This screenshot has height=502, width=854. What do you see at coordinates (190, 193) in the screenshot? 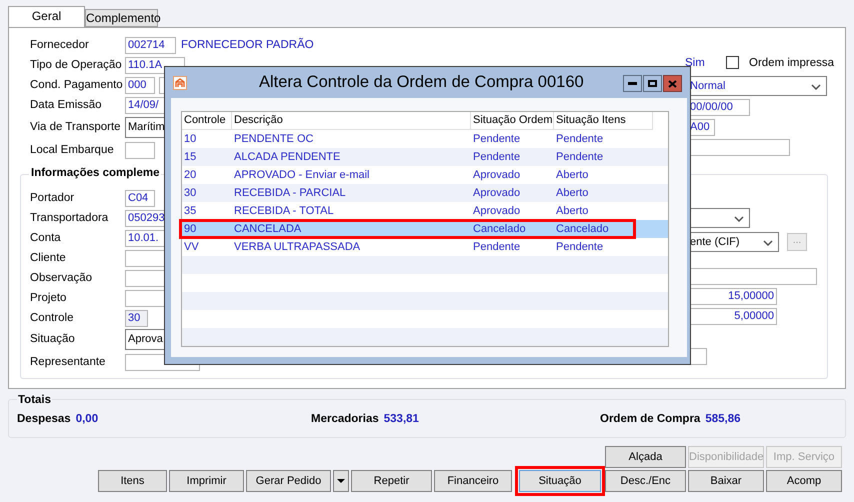
I see `table-cell-text: 30` at bounding box center [190, 193].